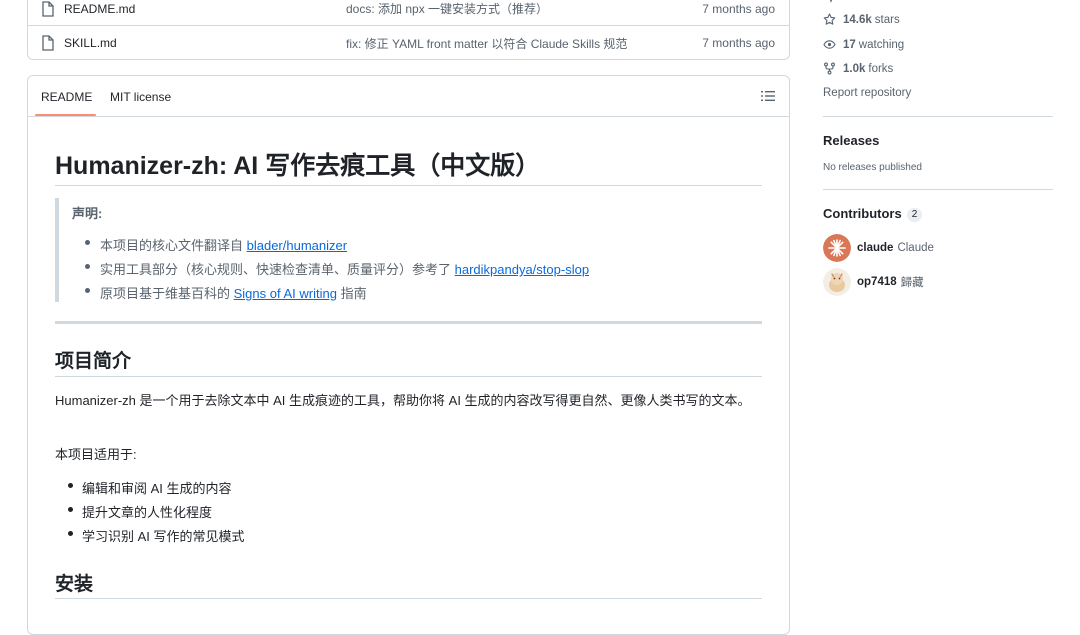  I want to click on report-repository-link: Report repository, so click(867, 93).